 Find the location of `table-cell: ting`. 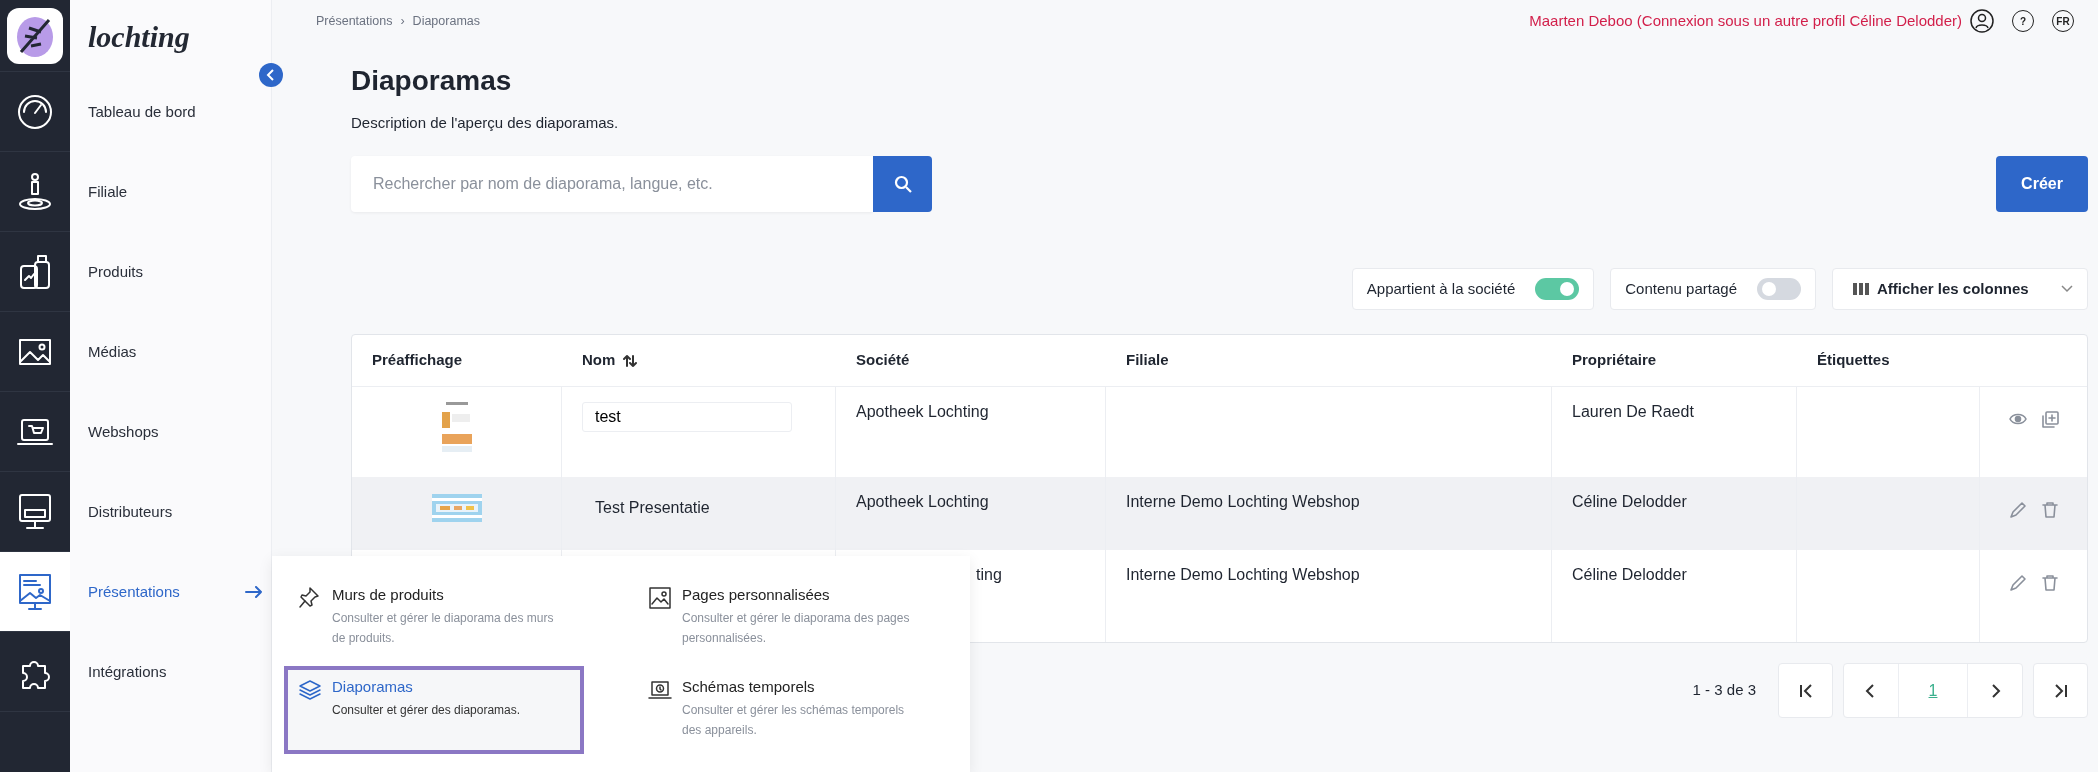

table-cell: ting is located at coordinates (989, 575).